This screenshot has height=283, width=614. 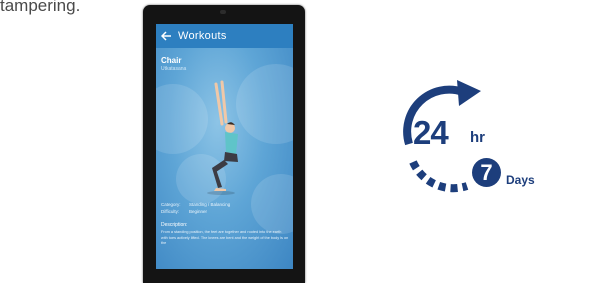 What do you see at coordinates (40, 7) in the screenshot?
I see `caption-text: tampering.` at bounding box center [40, 7].